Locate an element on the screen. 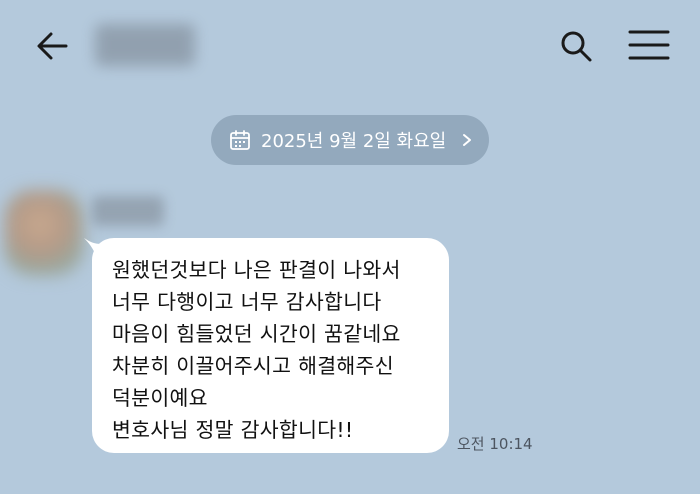 This screenshot has width=700, height=494. message-line: 마음이 힘들었던 시간이 꿈같네요 is located at coordinates (256, 334).